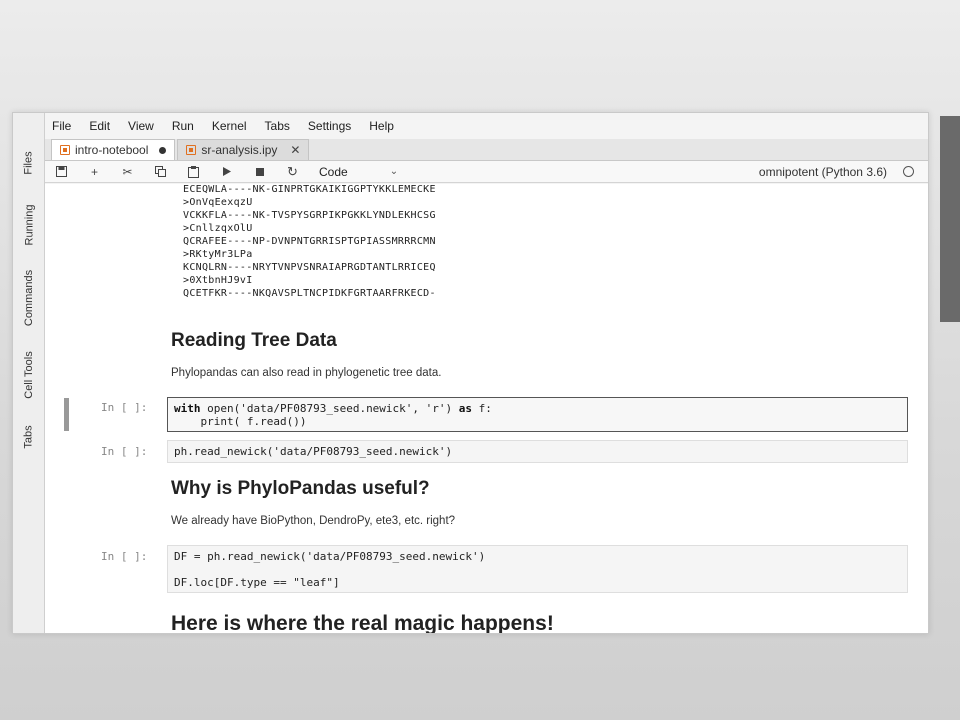 The width and height of the screenshot is (960, 720). I want to click on sidebar-tab-cell-tools: Cell Tools, so click(29, 375).